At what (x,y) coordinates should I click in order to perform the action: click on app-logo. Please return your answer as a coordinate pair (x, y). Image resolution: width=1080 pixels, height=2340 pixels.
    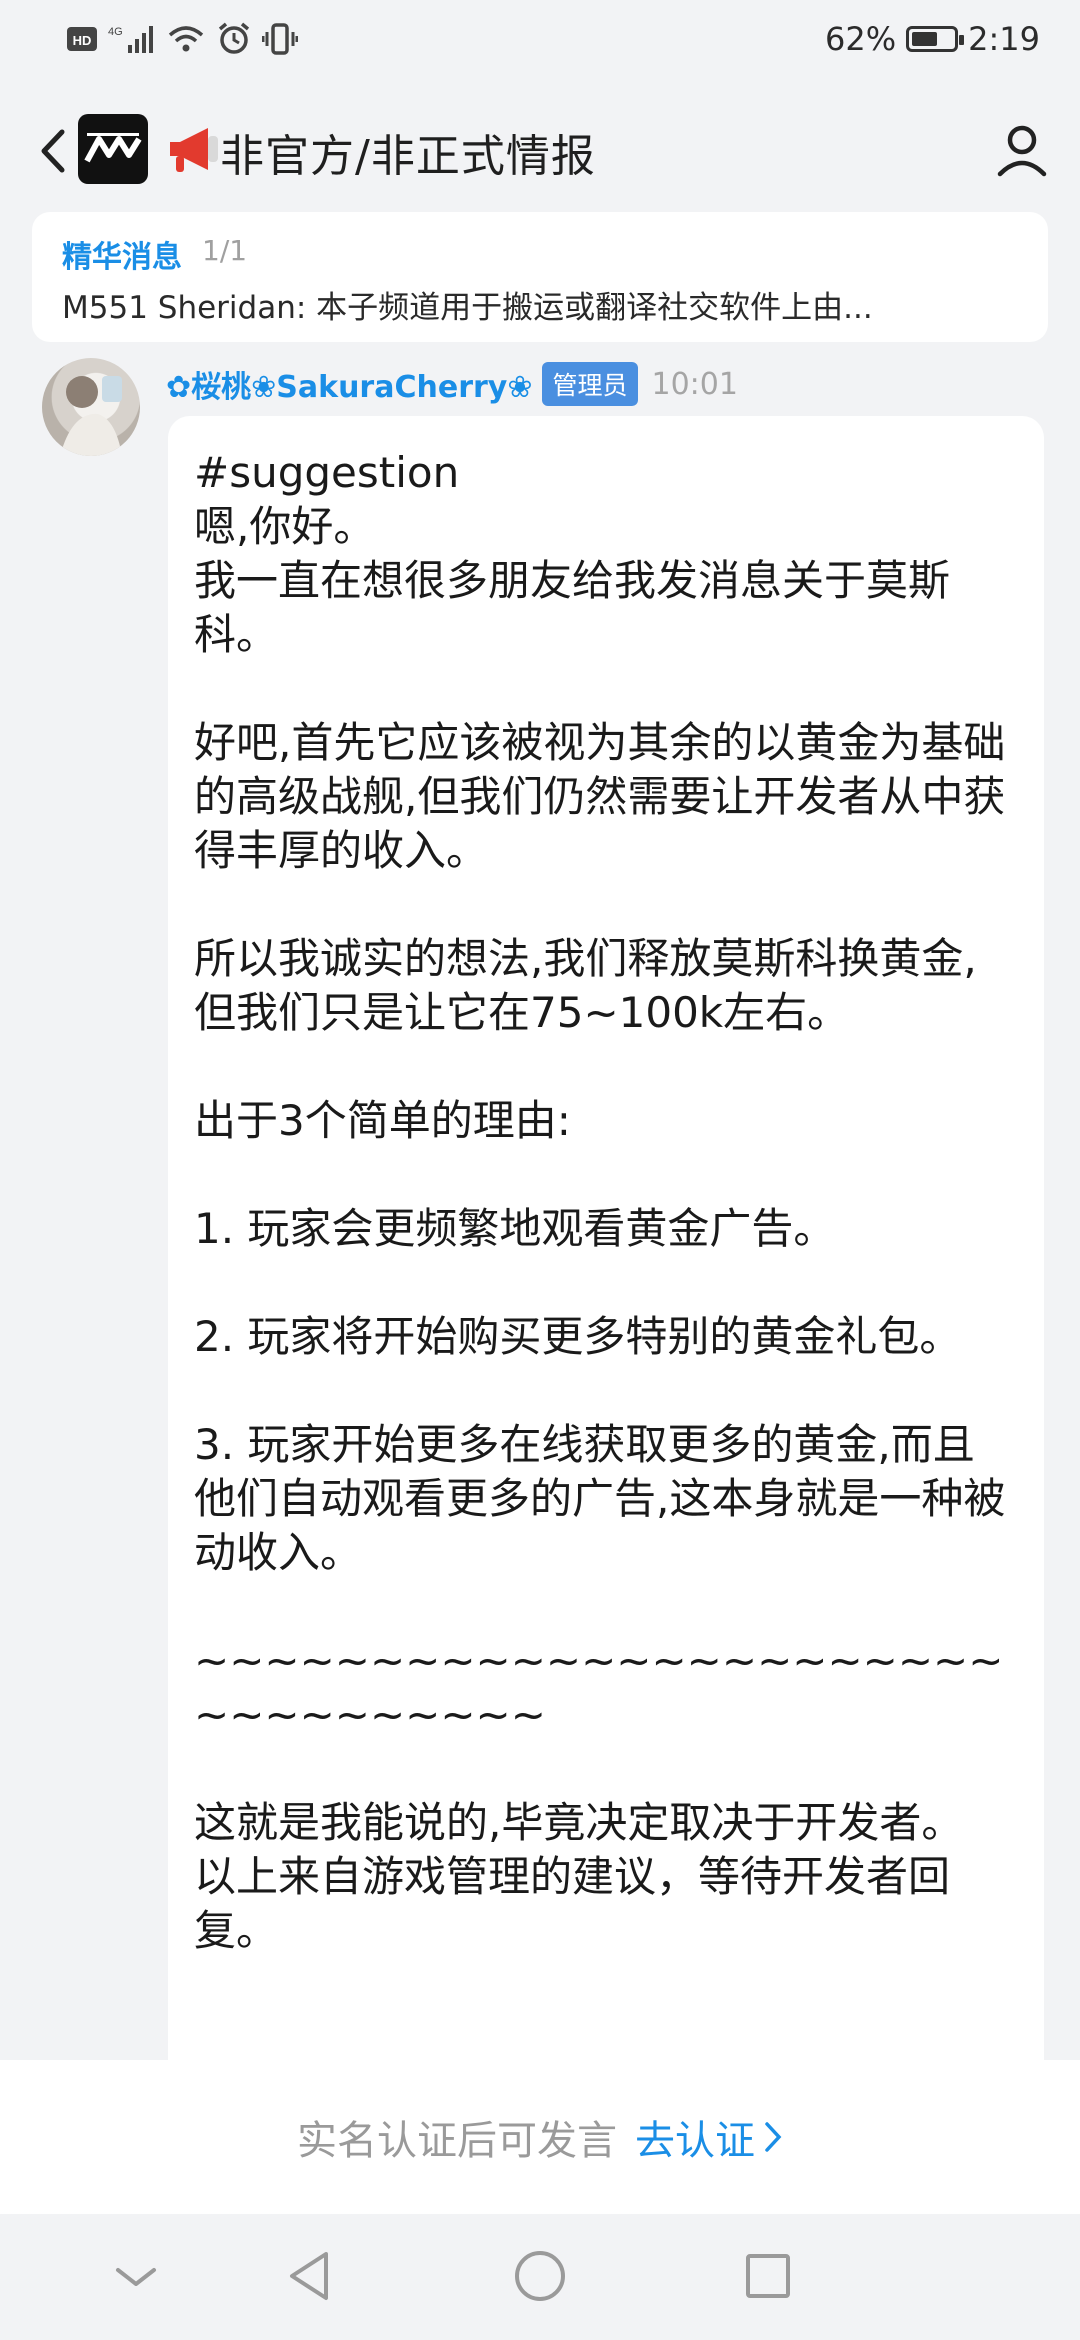
    Looking at the image, I should click on (113, 149).